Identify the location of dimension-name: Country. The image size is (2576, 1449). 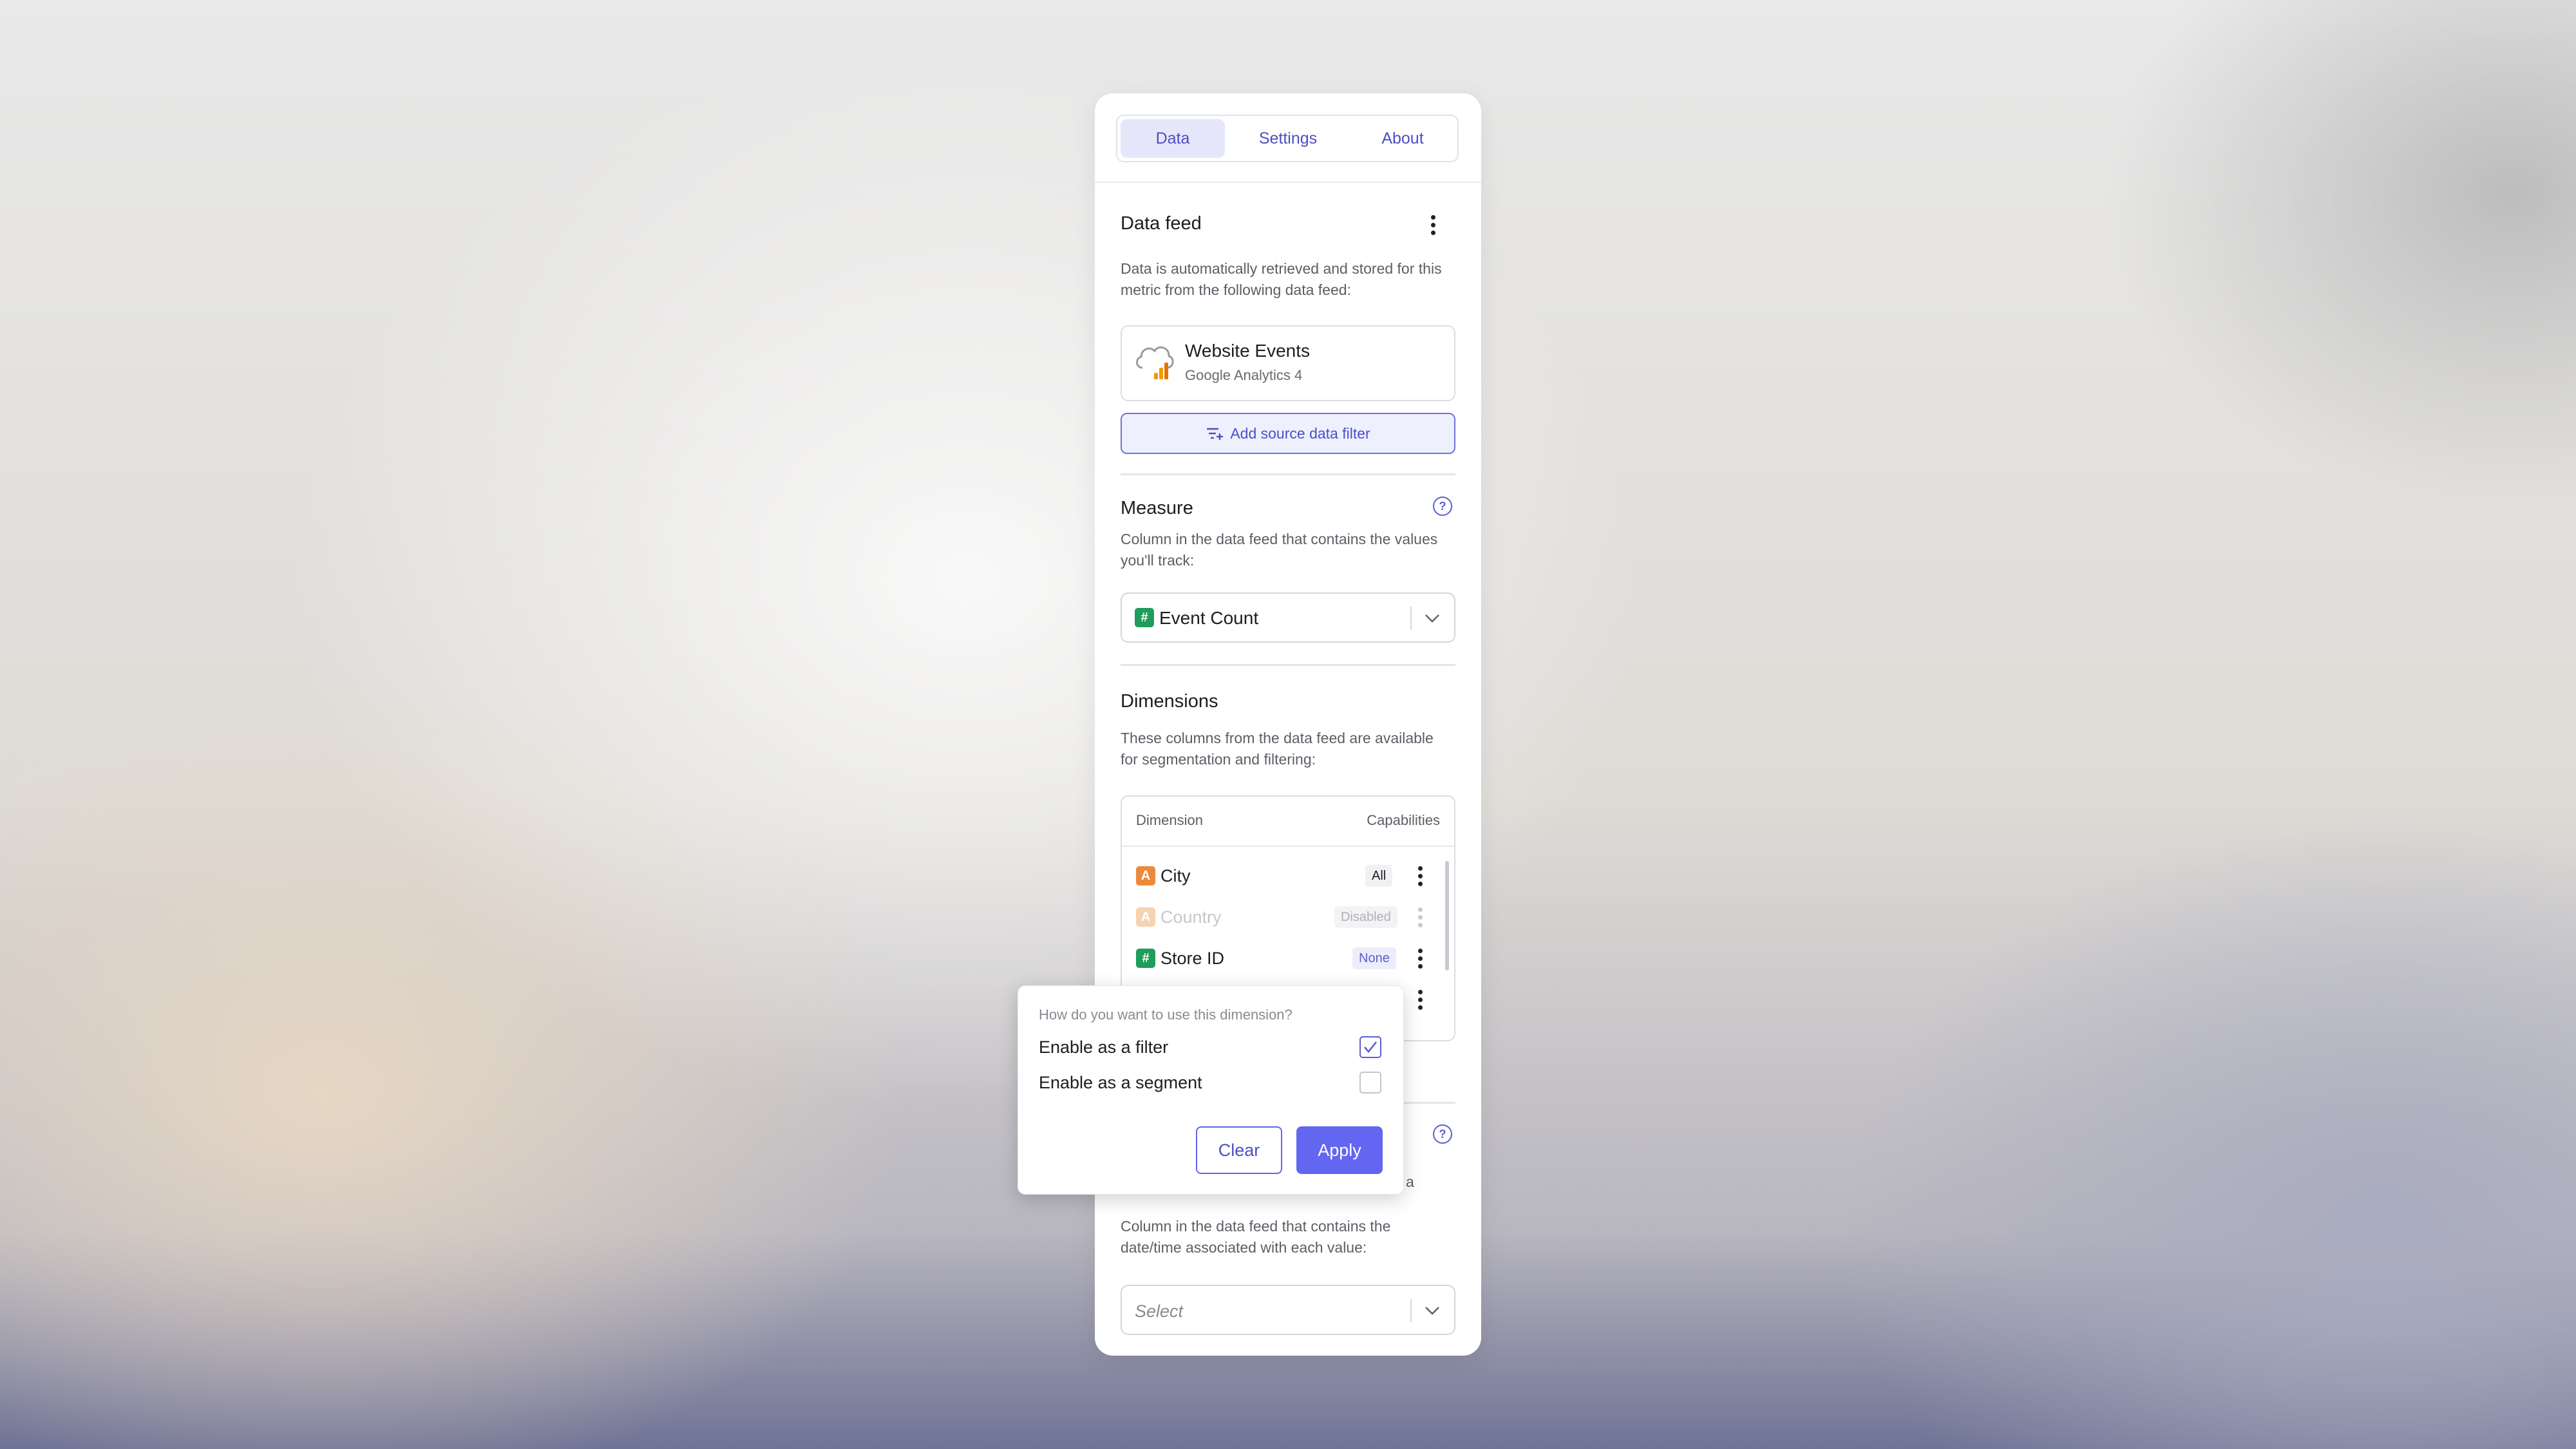
(1191, 917).